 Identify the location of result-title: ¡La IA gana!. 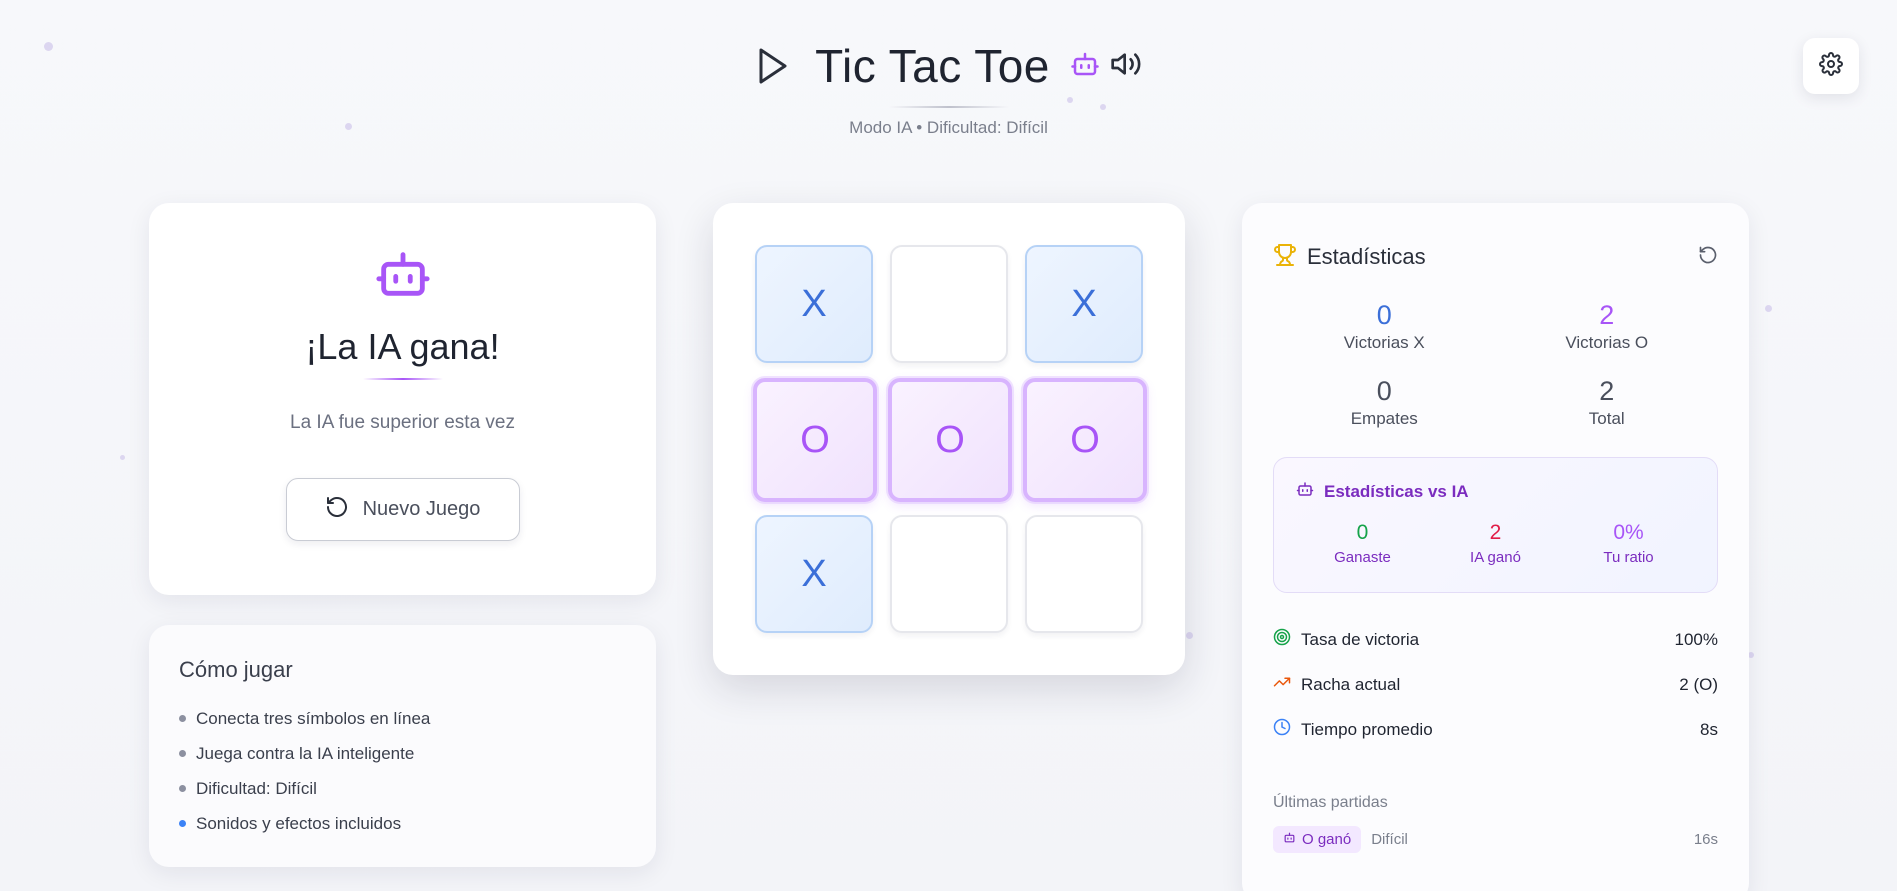
(402, 346).